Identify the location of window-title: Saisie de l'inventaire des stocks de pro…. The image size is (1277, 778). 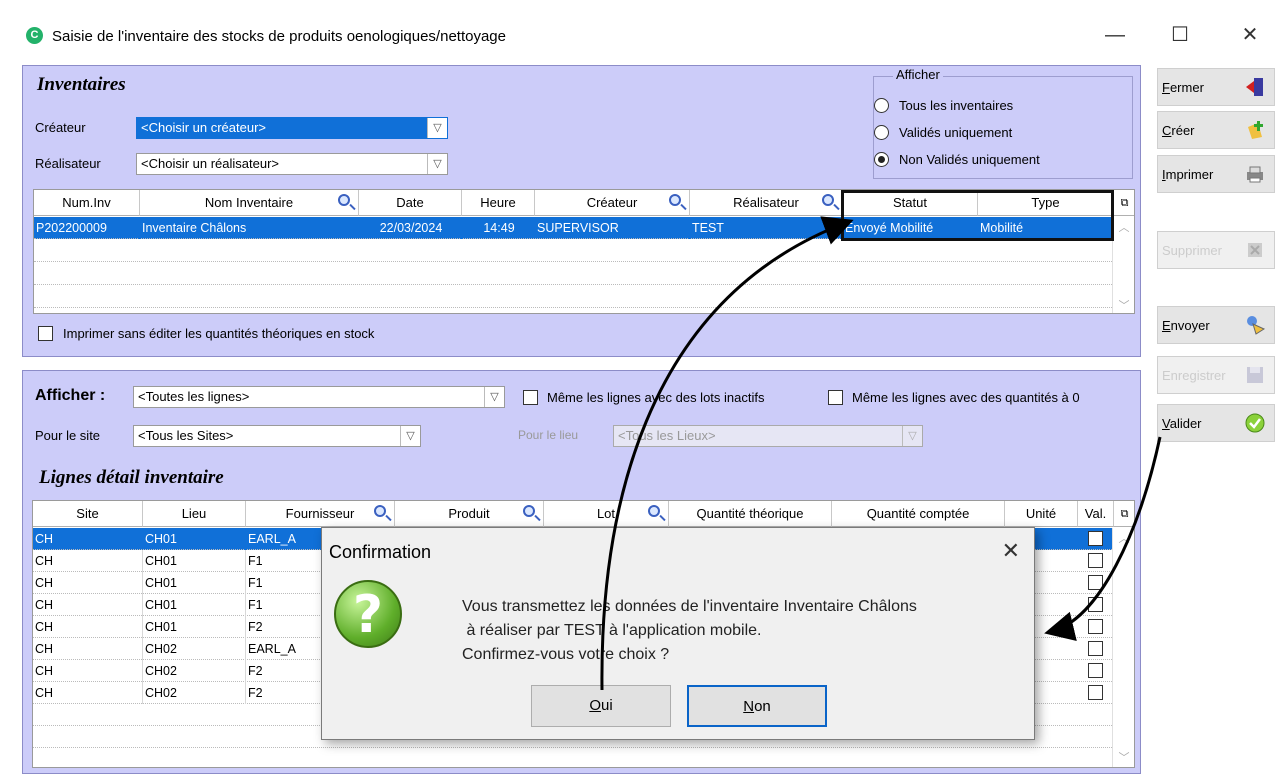
(279, 36).